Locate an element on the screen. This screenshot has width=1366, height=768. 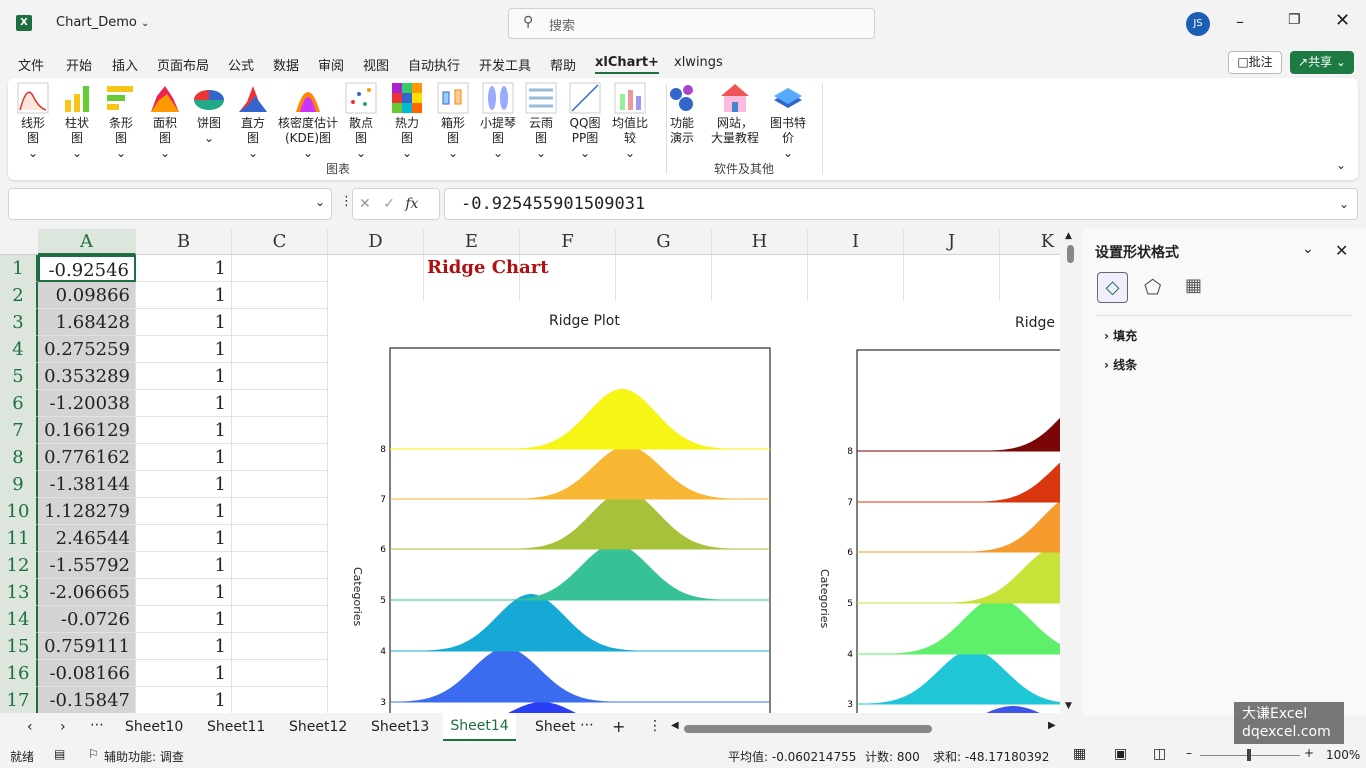
horizontal-scroll-thumb is located at coordinates (808, 729).